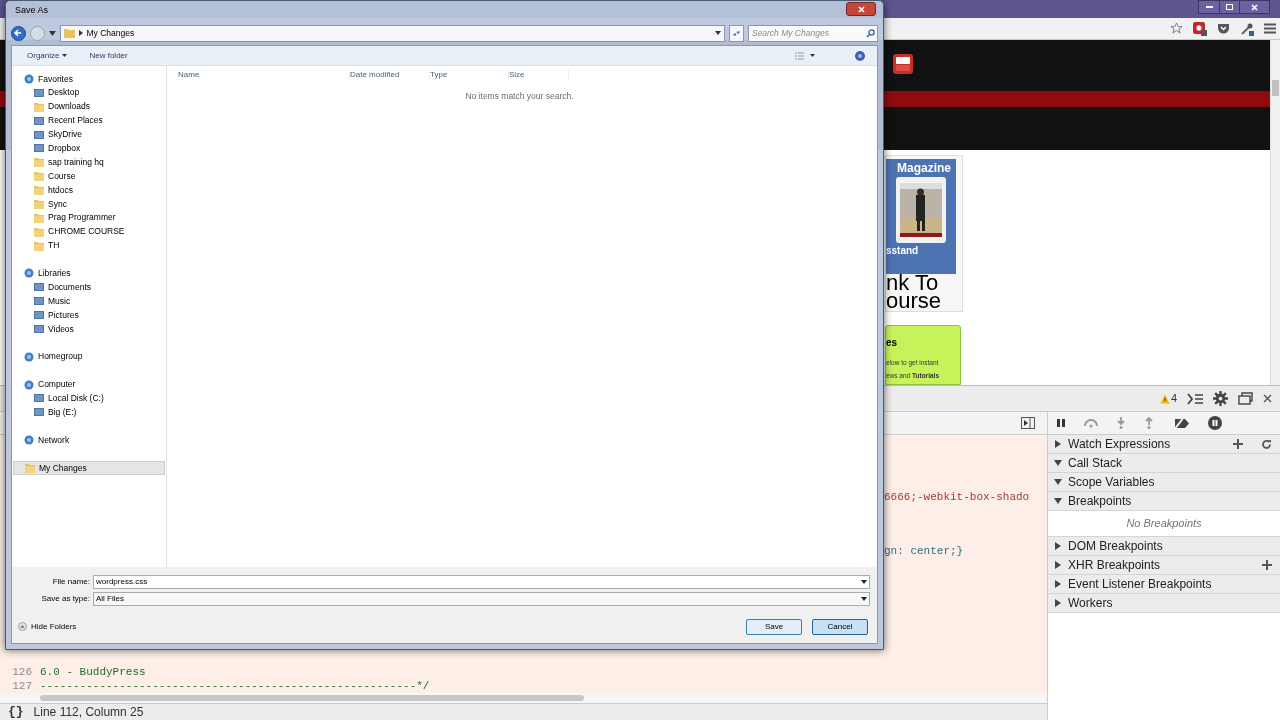  Describe the element at coordinates (736, 33) in the screenshot. I see `refresh-button` at that location.